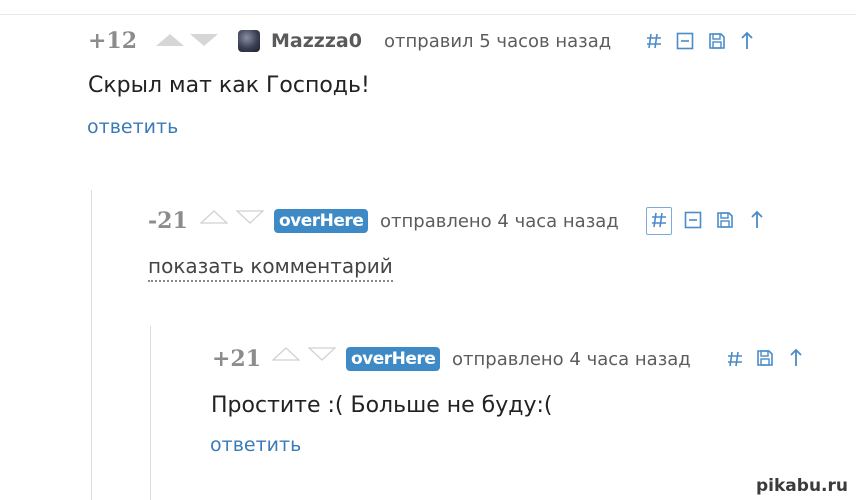 The width and height of the screenshot is (856, 500). Describe the element at coordinates (270, 268) in the screenshot. I see `show-comment-link: показать комментарий` at that location.